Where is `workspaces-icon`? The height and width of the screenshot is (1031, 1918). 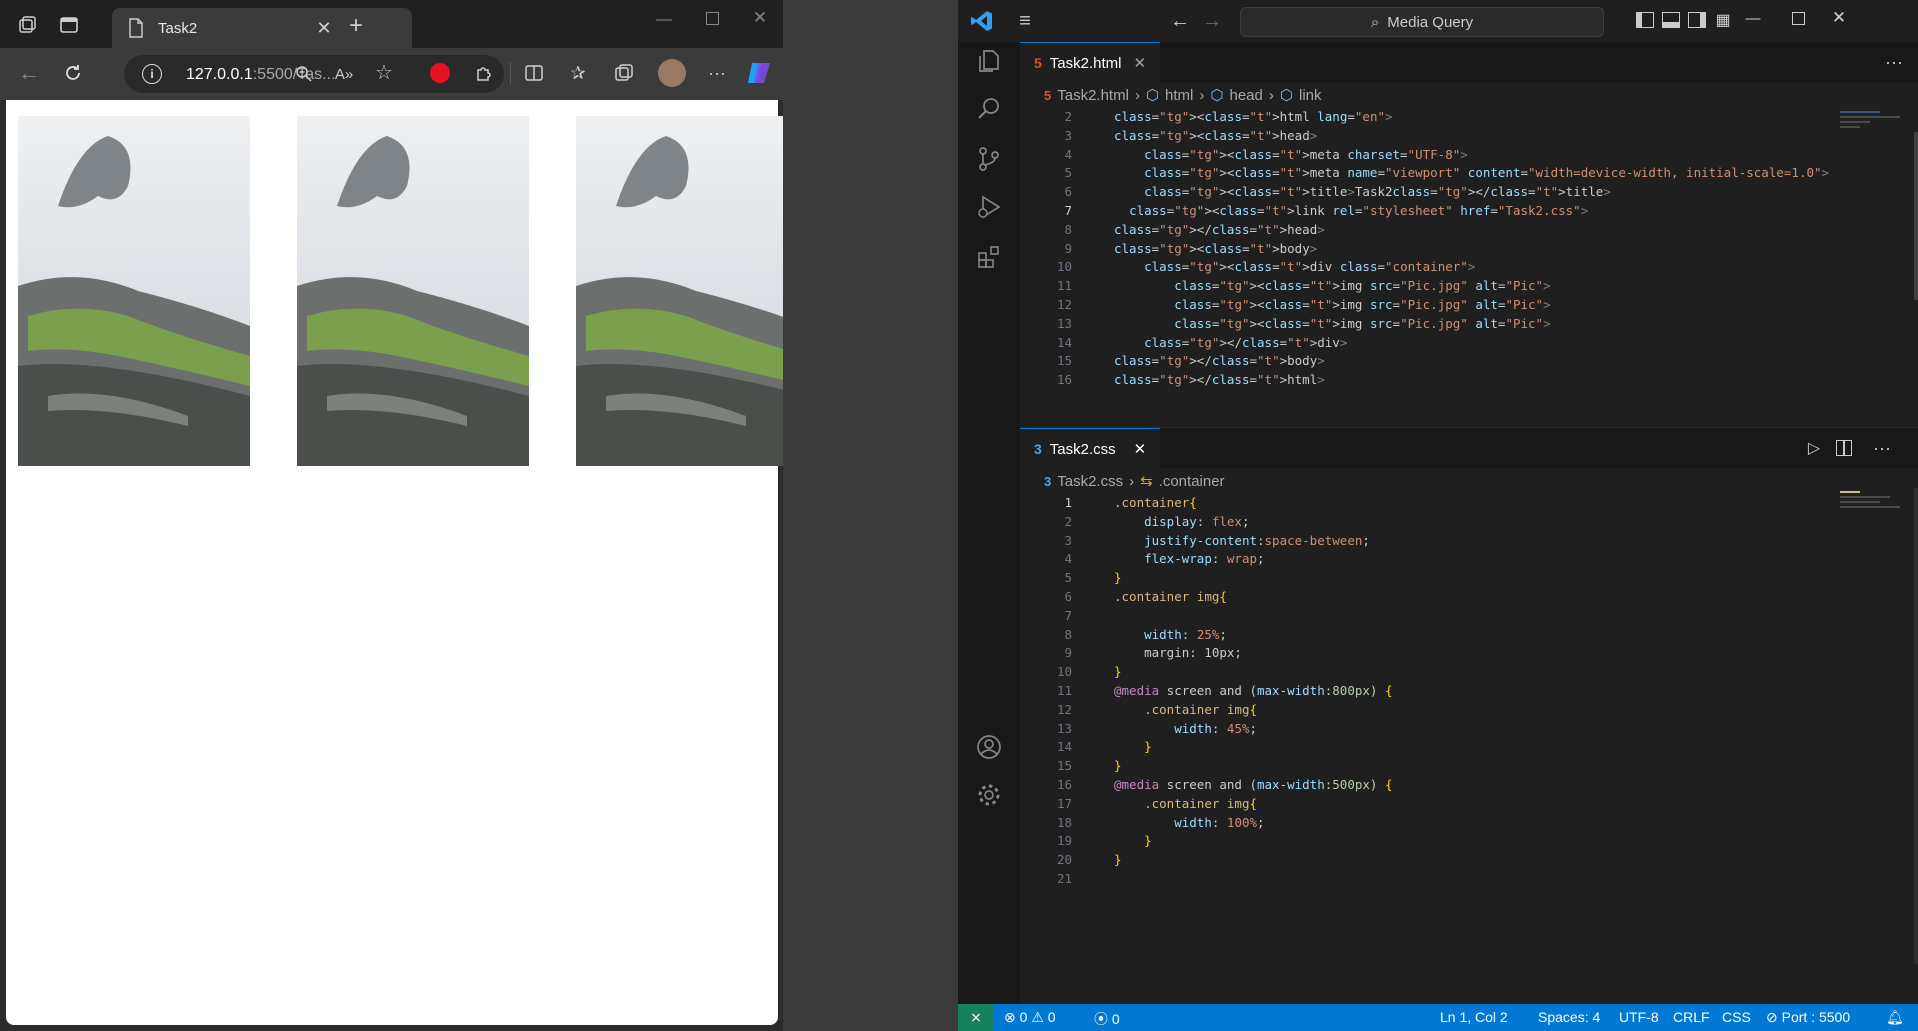 workspaces-icon is located at coordinates (27, 25).